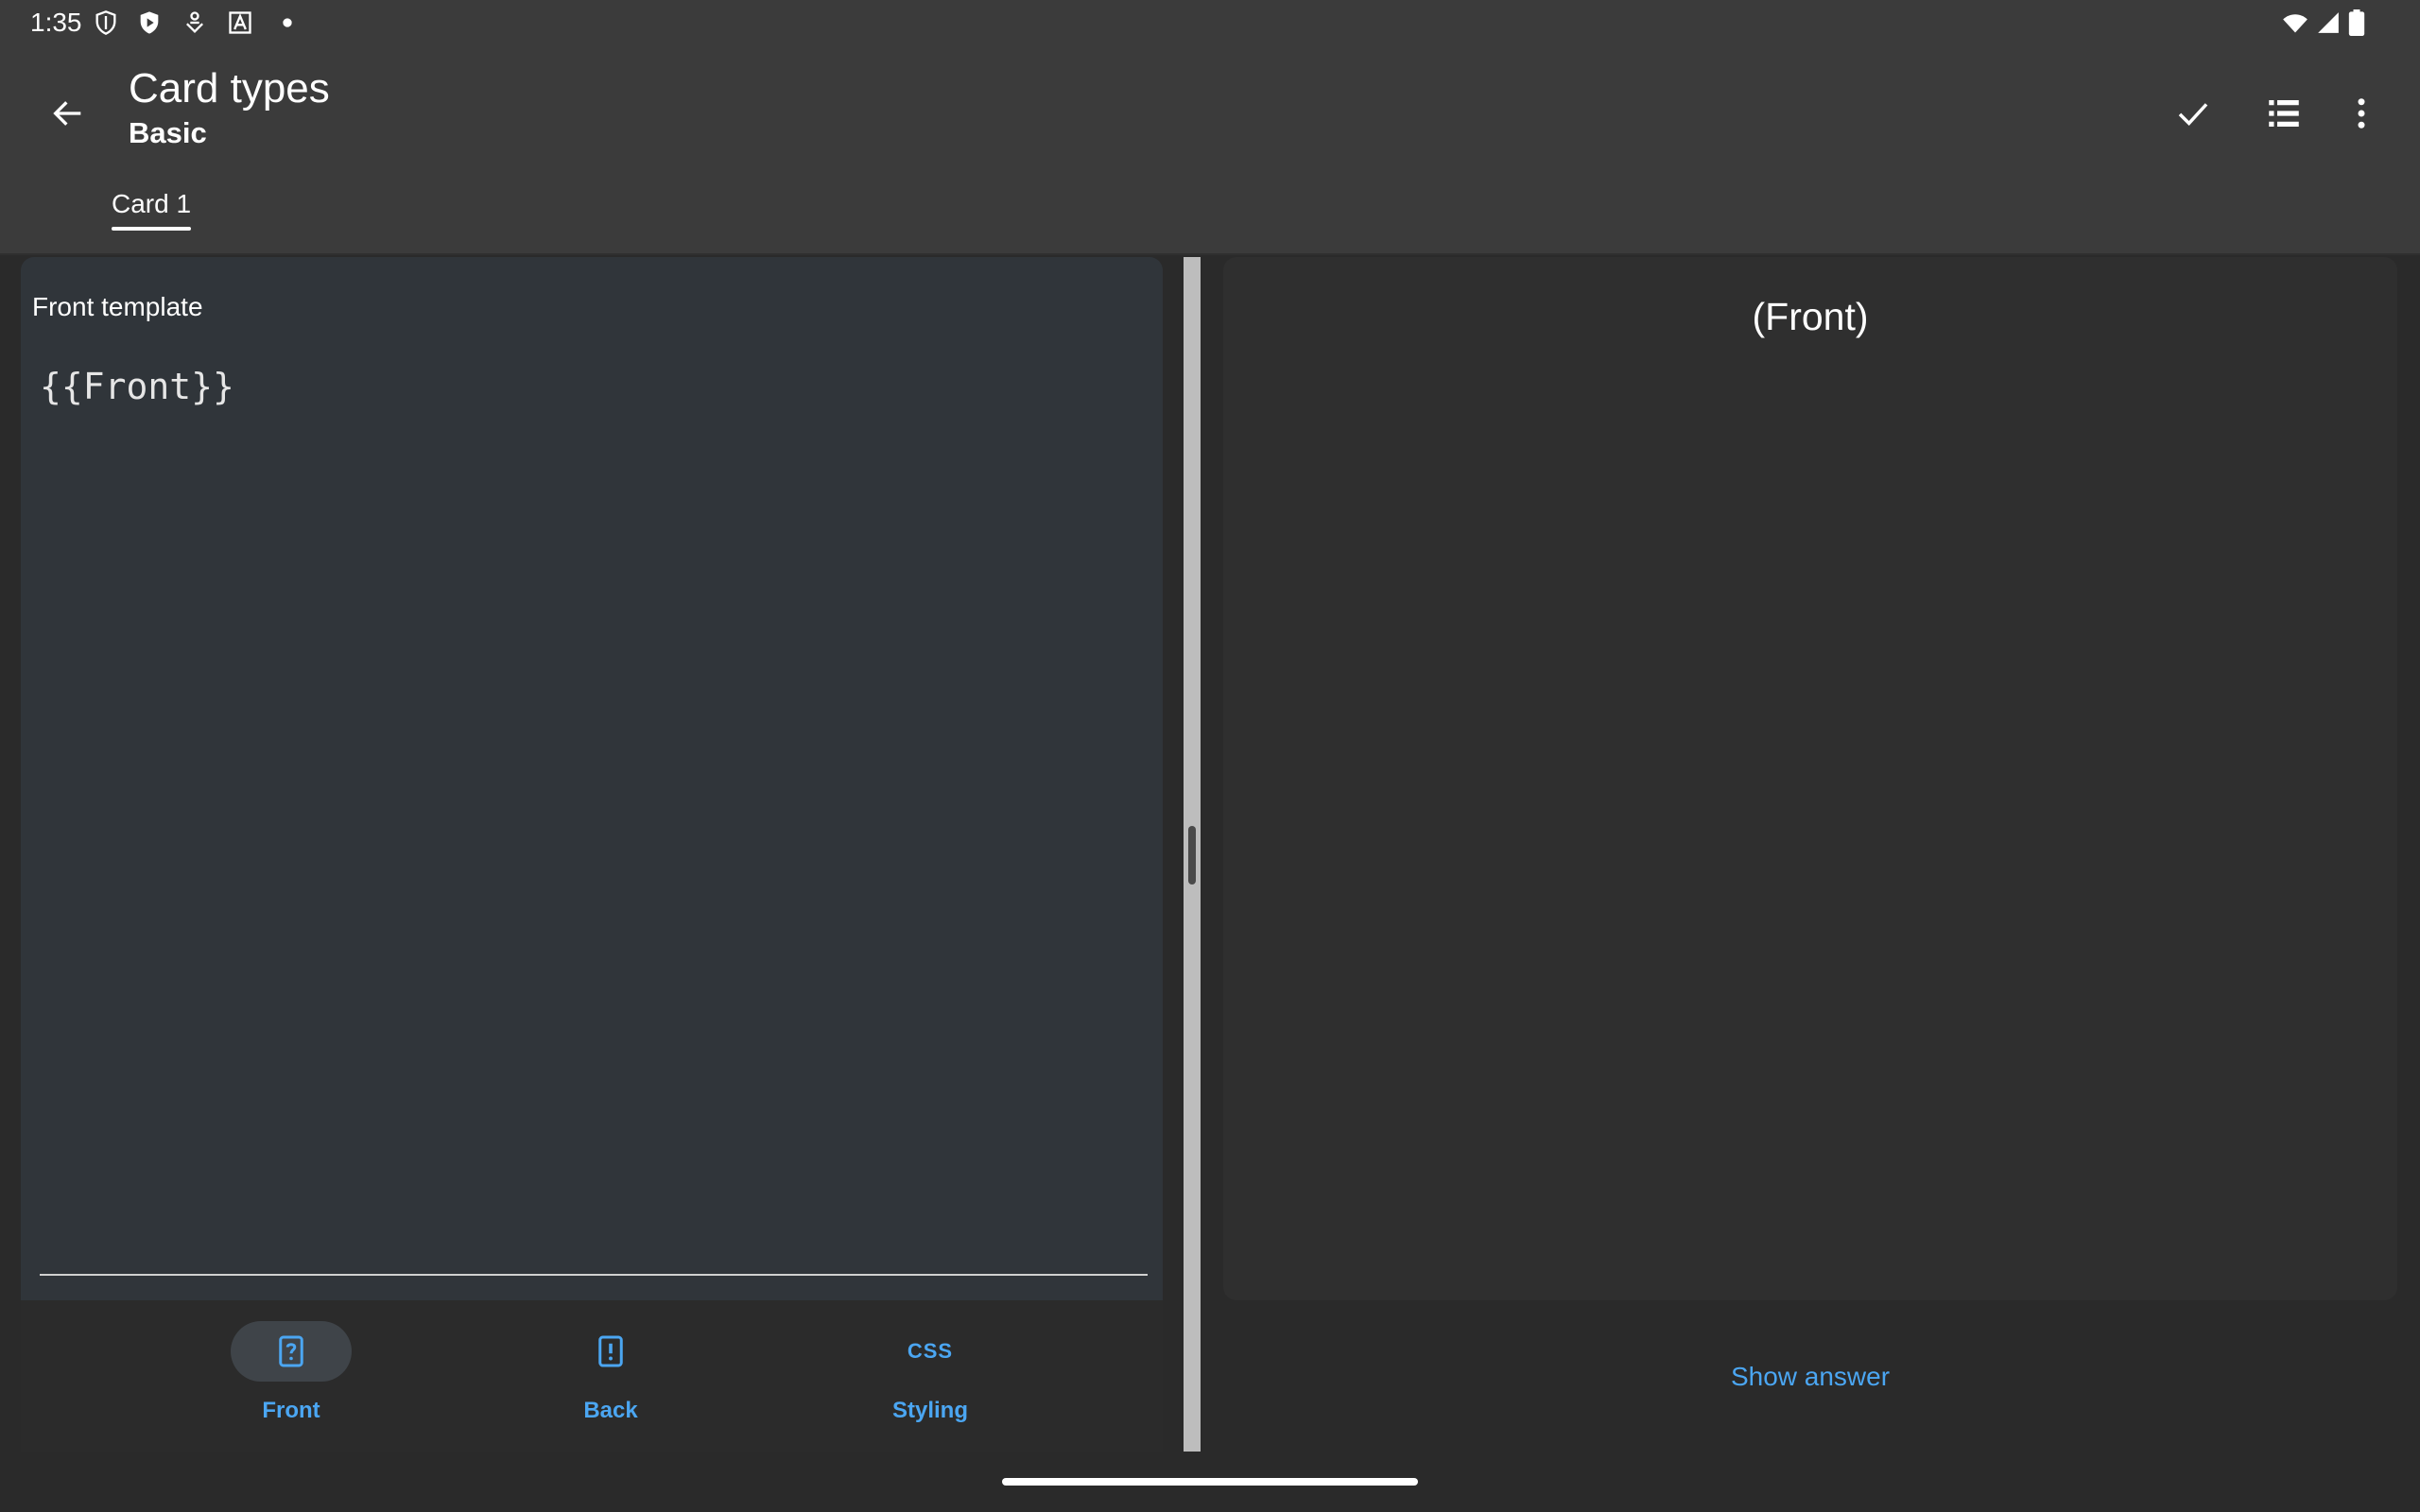 The width and height of the screenshot is (2420, 1512). I want to click on card-browser-button, so click(2284, 113).